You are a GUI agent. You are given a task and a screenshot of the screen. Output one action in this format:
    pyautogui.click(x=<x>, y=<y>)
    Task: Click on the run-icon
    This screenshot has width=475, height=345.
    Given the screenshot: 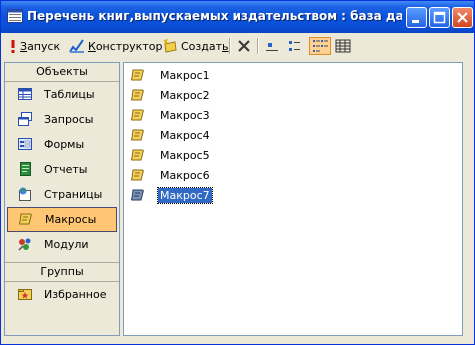 What is the action you would take?
    pyautogui.click(x=13, y=46)
    